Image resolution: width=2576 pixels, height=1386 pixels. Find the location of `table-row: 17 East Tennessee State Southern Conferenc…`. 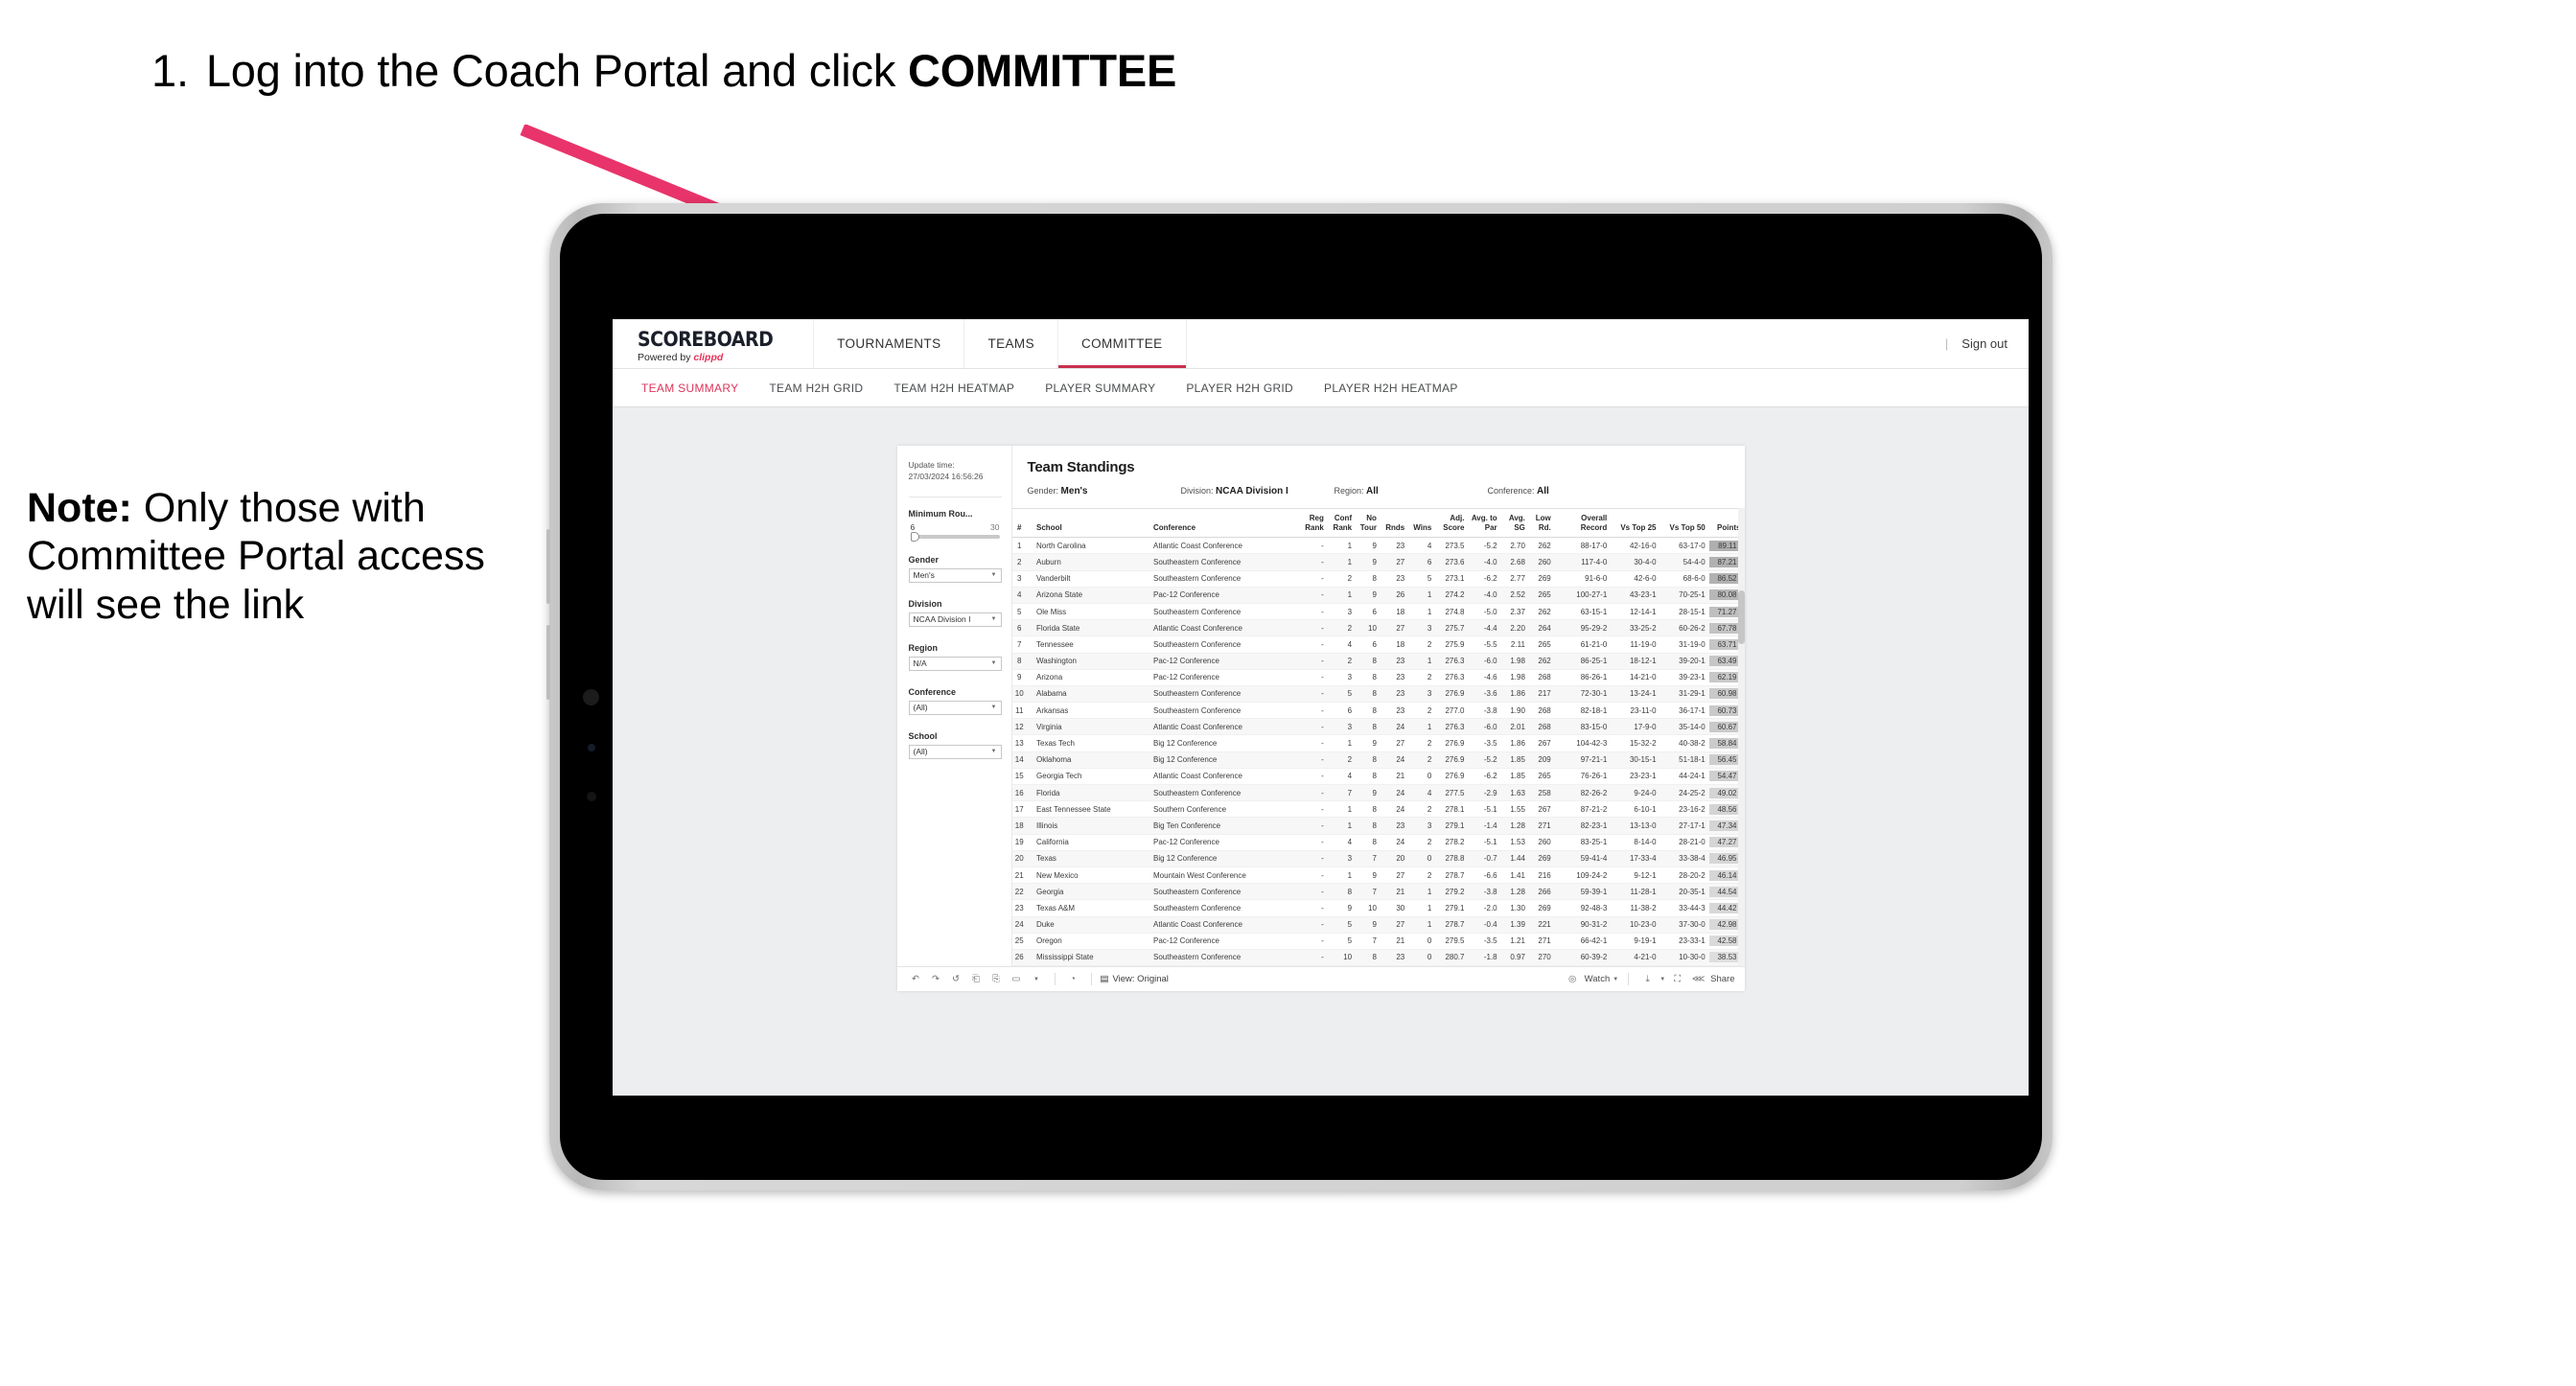

table-row: 17 East Tennessee State Southern Conferenc… is located at coordinates (1378, 810).